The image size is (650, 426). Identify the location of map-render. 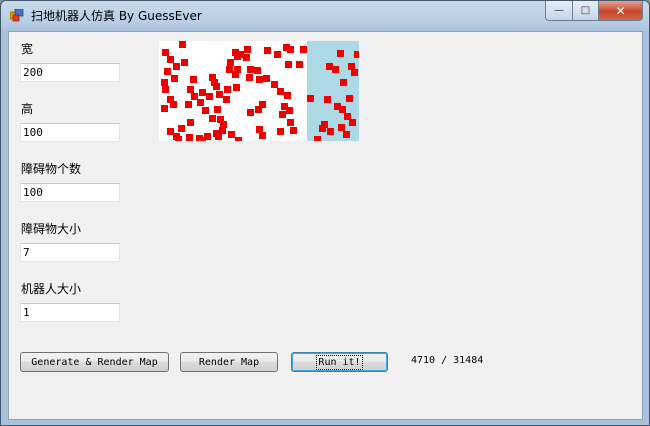
(259, 91).